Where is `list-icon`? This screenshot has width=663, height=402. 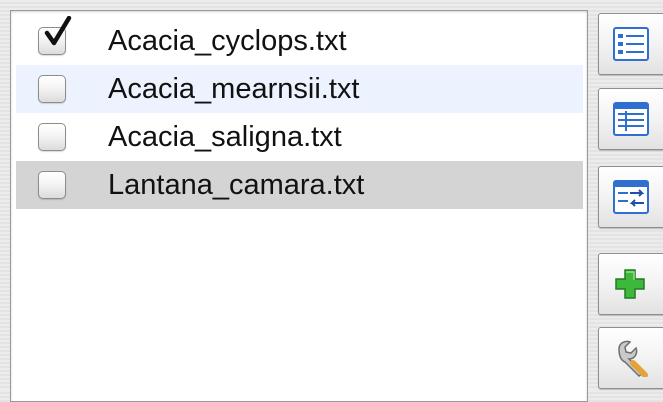 list-icon is located at coordinates (631, 119).